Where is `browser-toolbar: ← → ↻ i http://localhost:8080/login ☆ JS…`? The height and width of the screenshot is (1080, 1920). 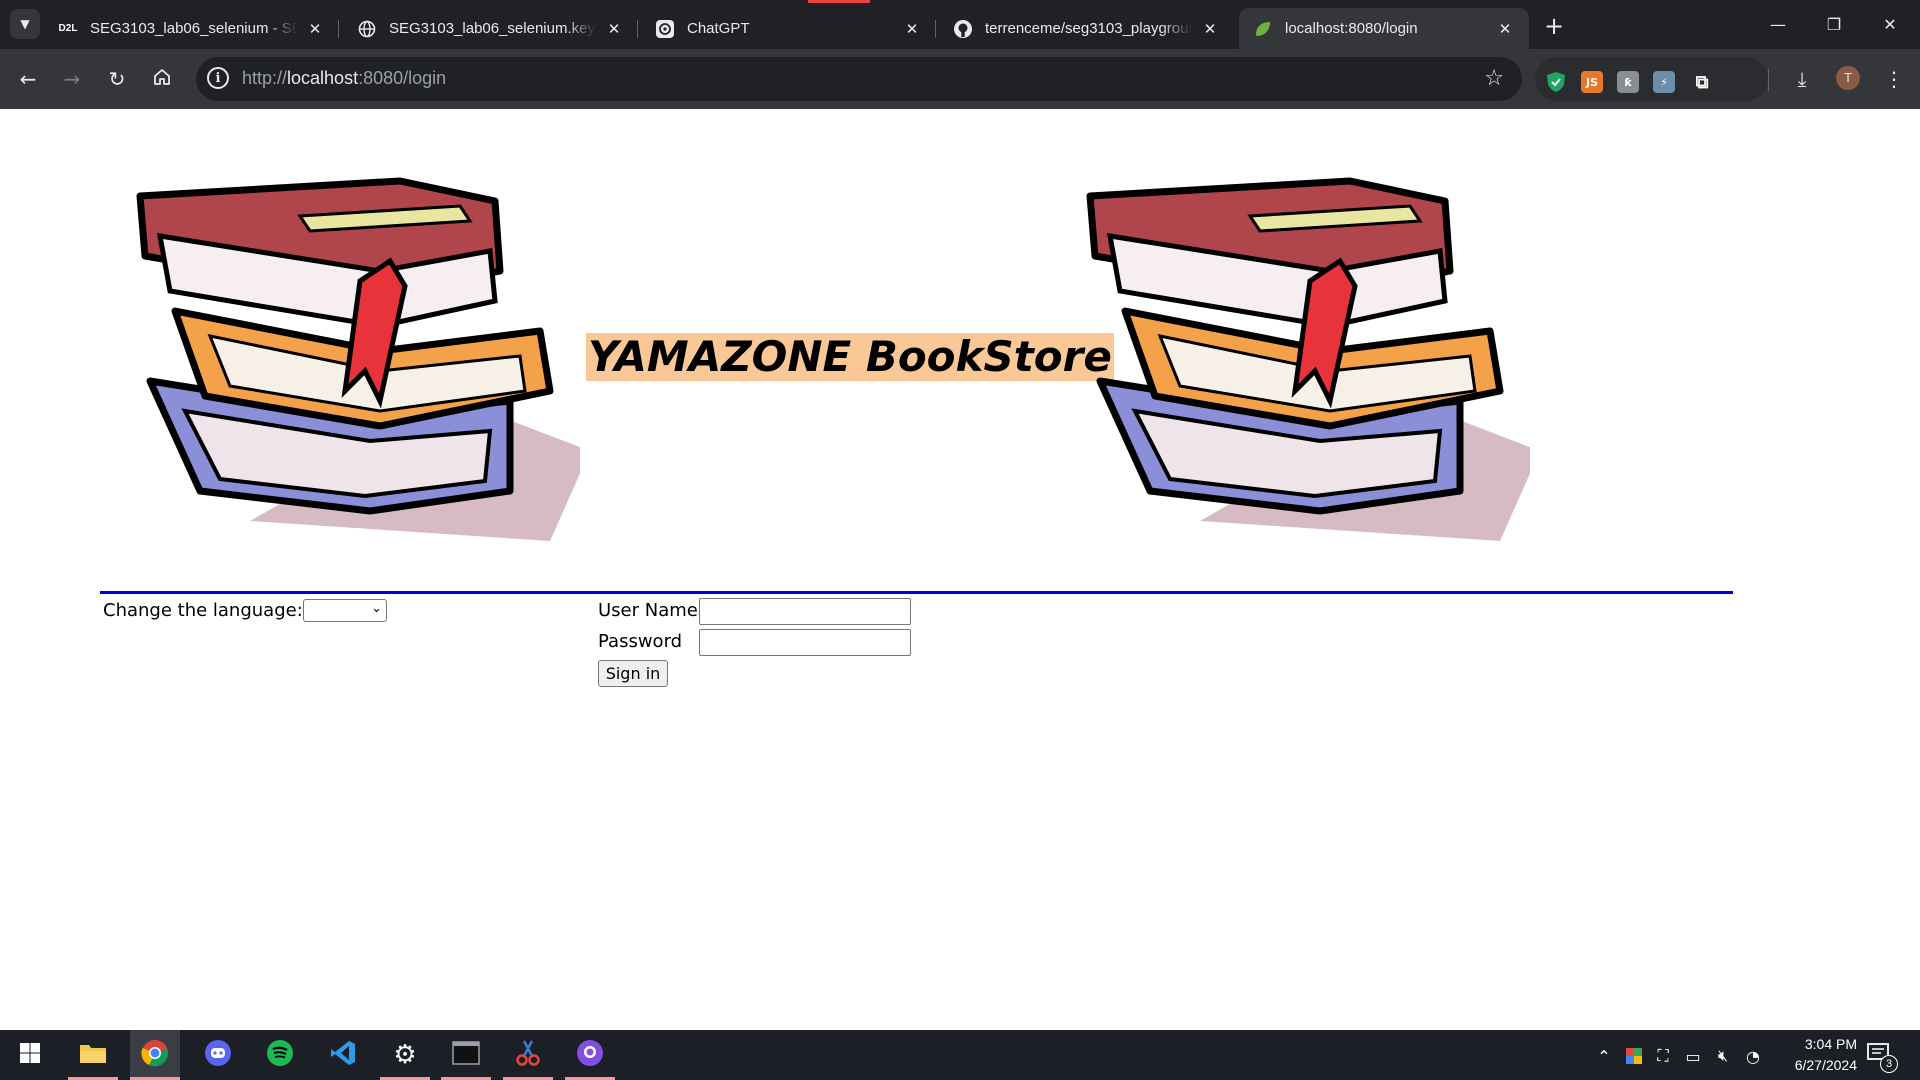 browser-toolbar: ← → ↻ i http://localhost:8080/login ☆ JS… is located at coordinates (960, 79).